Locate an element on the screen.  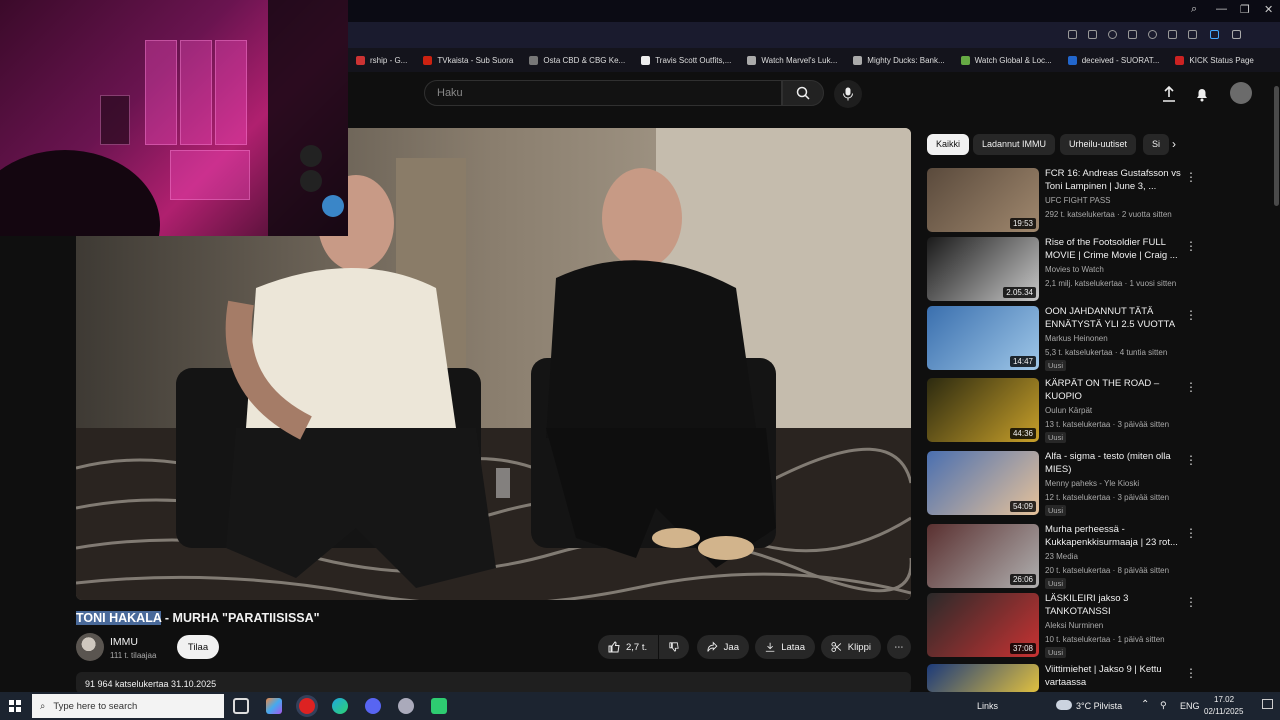
recommendation-thumbnail: 2.05.34 is located at coordinates (983, 269).